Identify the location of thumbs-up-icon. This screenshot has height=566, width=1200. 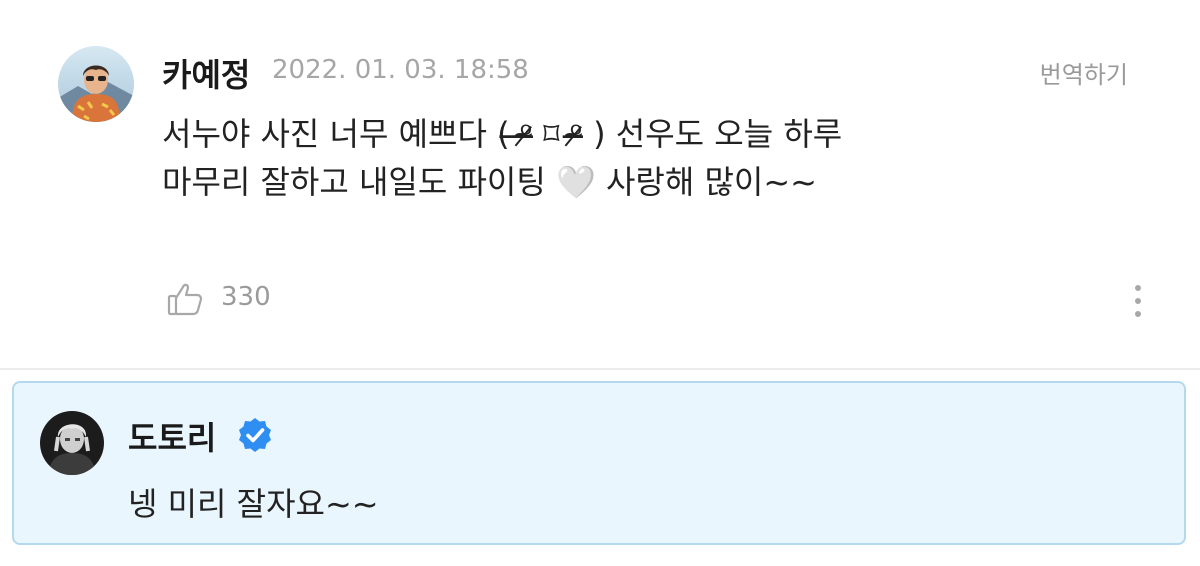
(186, 299).